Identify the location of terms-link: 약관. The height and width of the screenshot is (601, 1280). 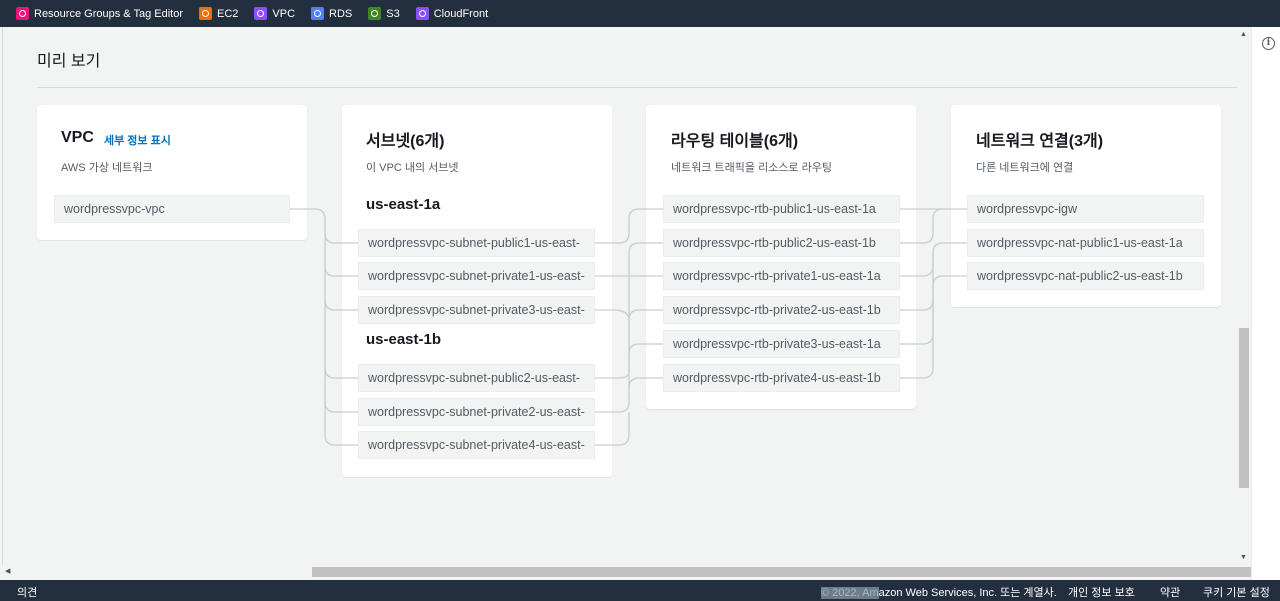
(1170, 592).